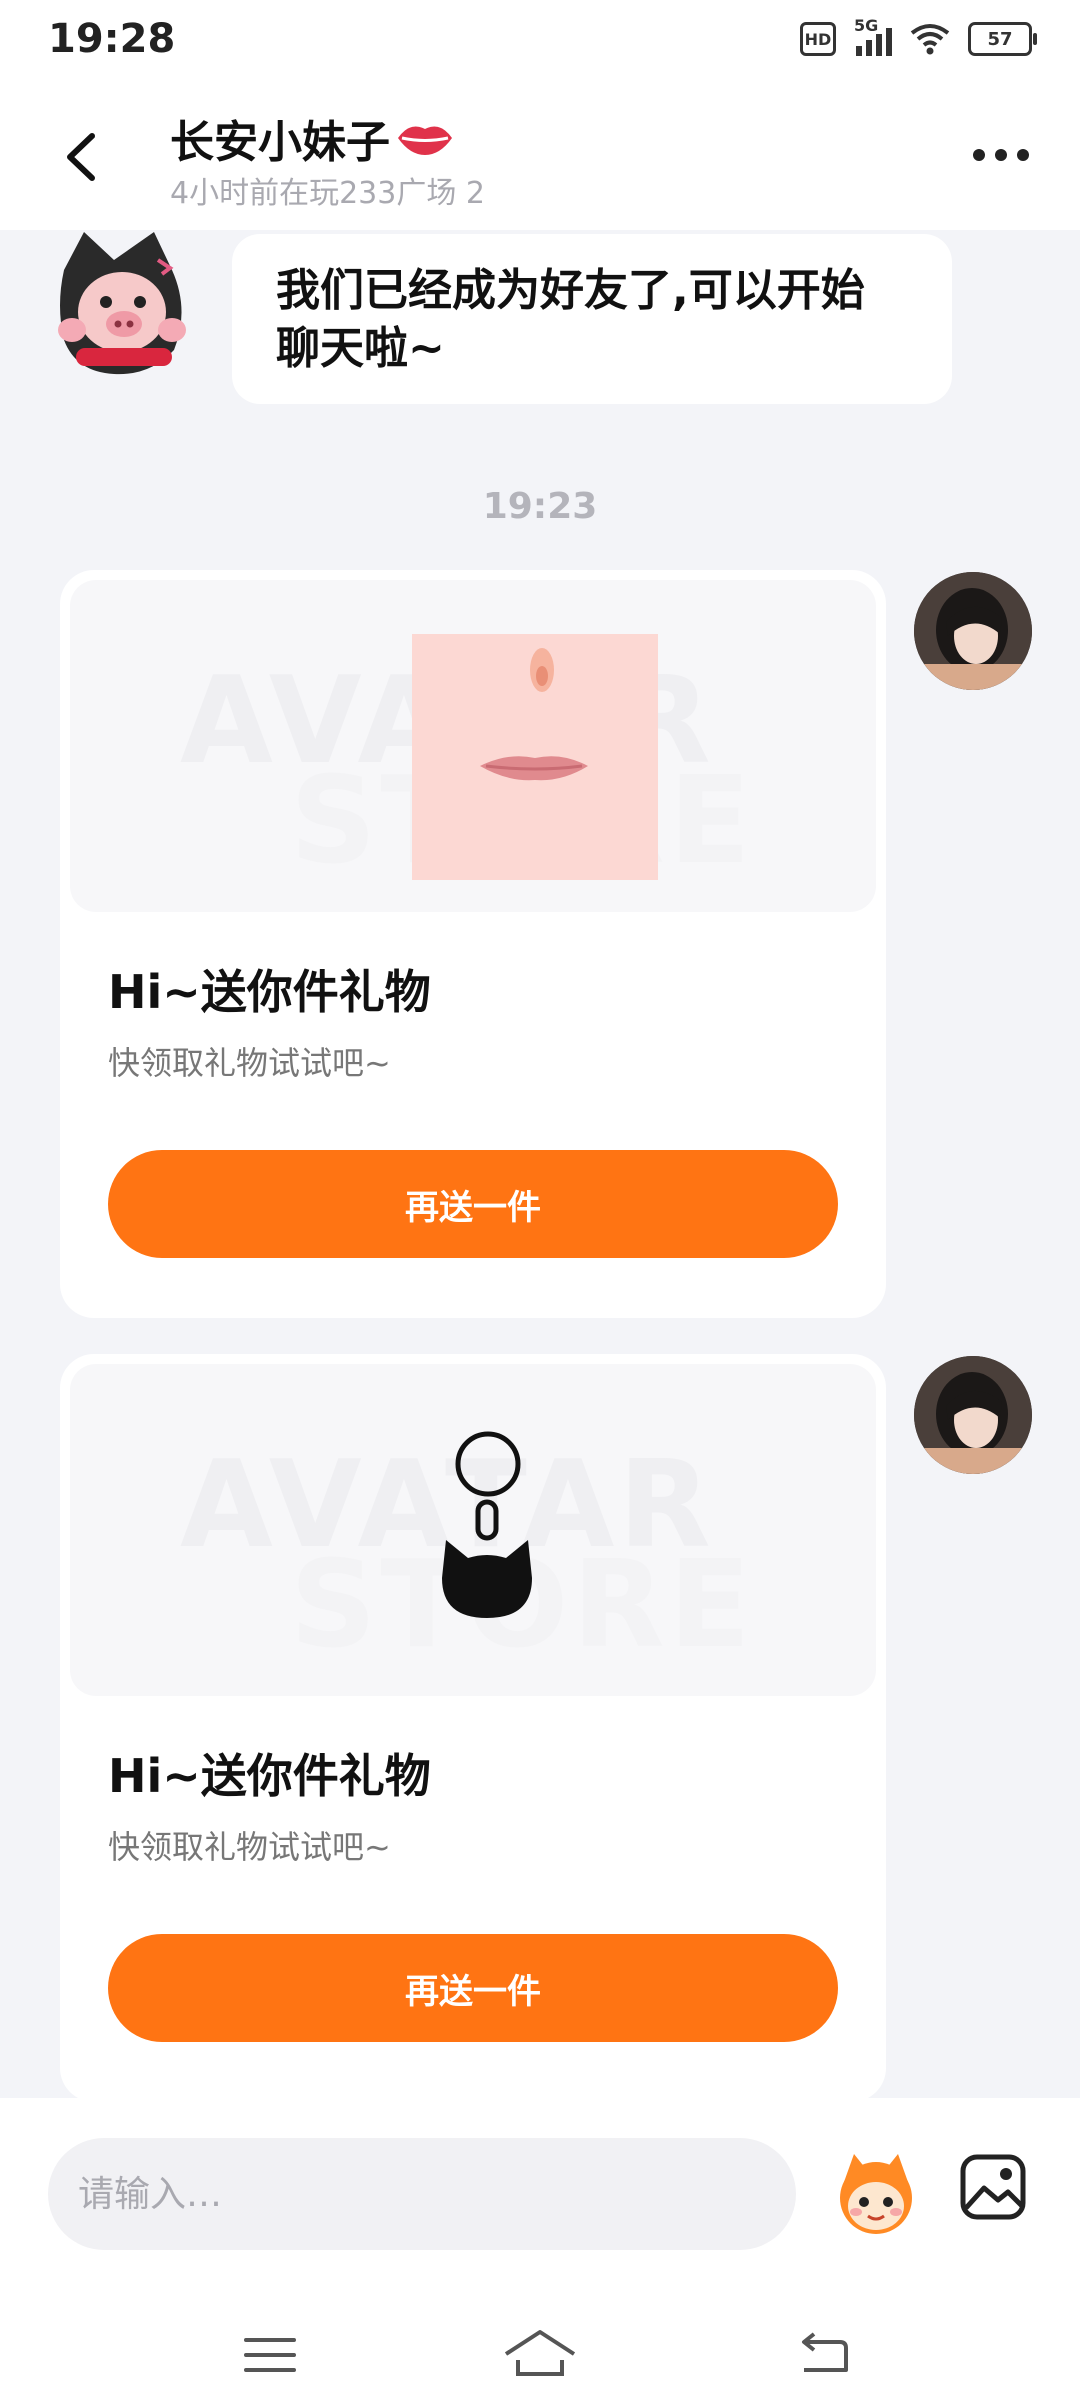 This screenshot has width=1080, height=2408. Describe the element at coordinates (535, 757) in the screenshot. I see `lips-item-icon` at that location.